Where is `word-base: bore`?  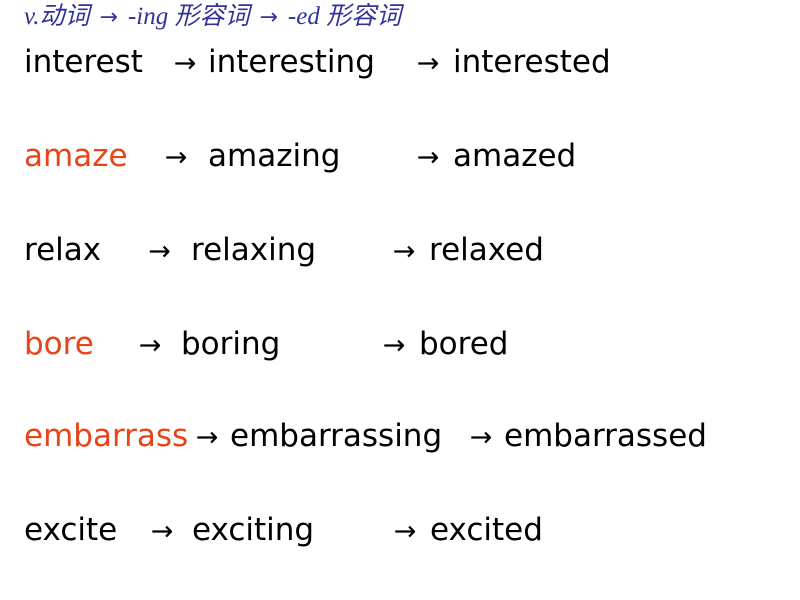 word-base: bore is located at coordinates (59, 344).